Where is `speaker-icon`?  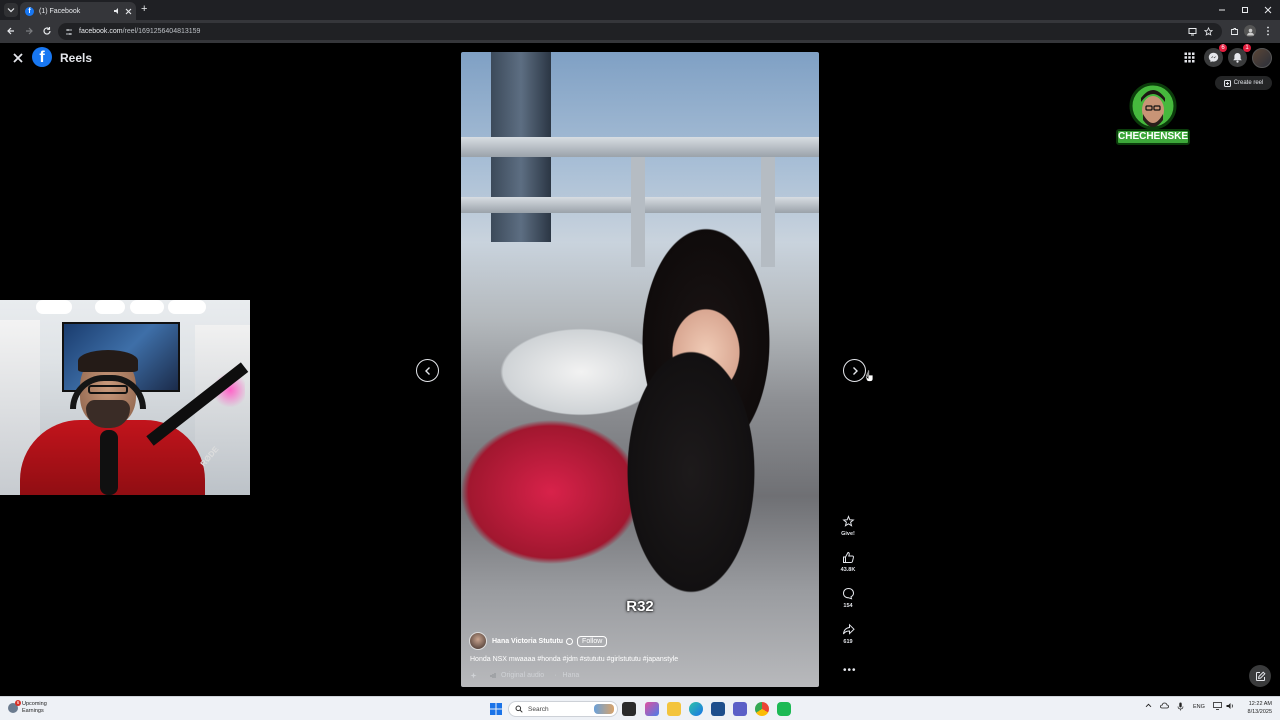 speaker-icon is located at coordinates (117, 11).